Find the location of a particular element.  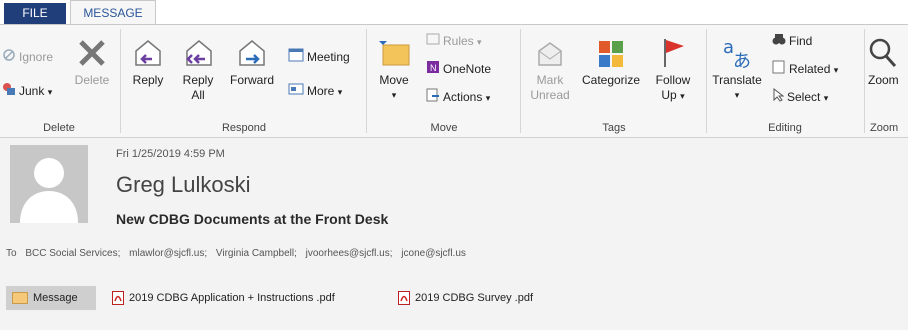

related-icon is located at coordinates (779, 70).